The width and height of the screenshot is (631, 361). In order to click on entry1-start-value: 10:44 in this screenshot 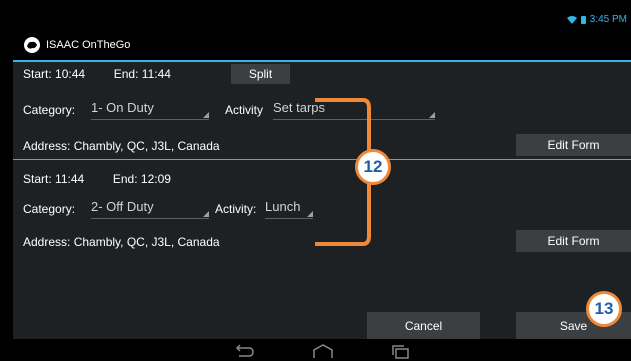, I will do `click(70, 74)`.